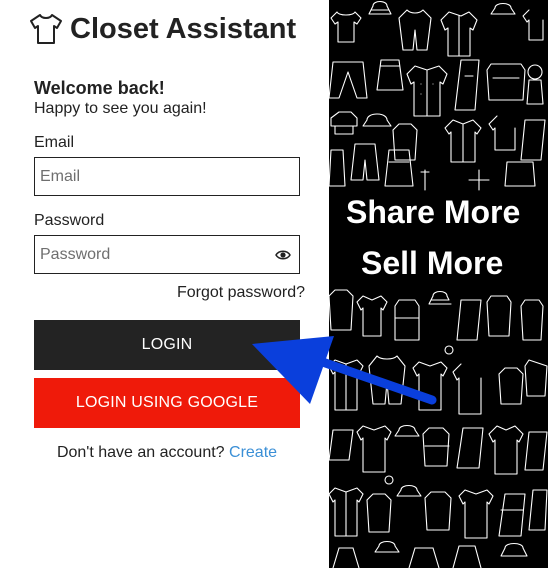 This screenshot has height=568, width=548. Describe the element at coordinates (167, 403) in the screenshot. I see `google-login-button: LOGIN USING GOOGLE` at that location.